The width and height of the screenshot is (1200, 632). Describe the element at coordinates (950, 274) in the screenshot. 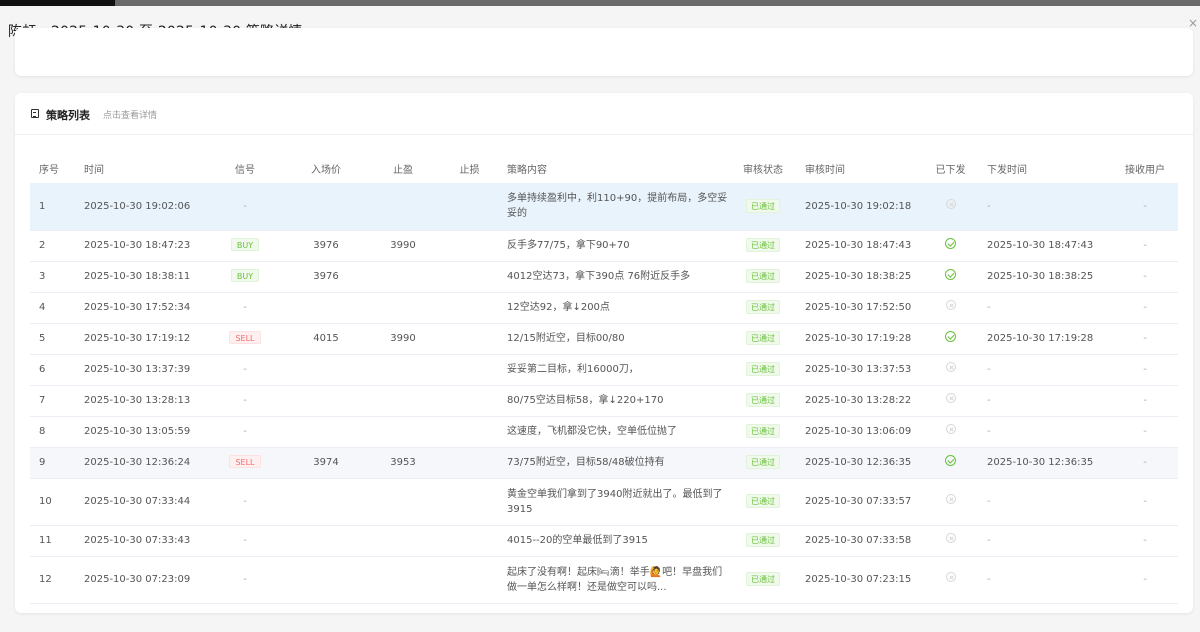

I see `check-circle-icon` at that location.